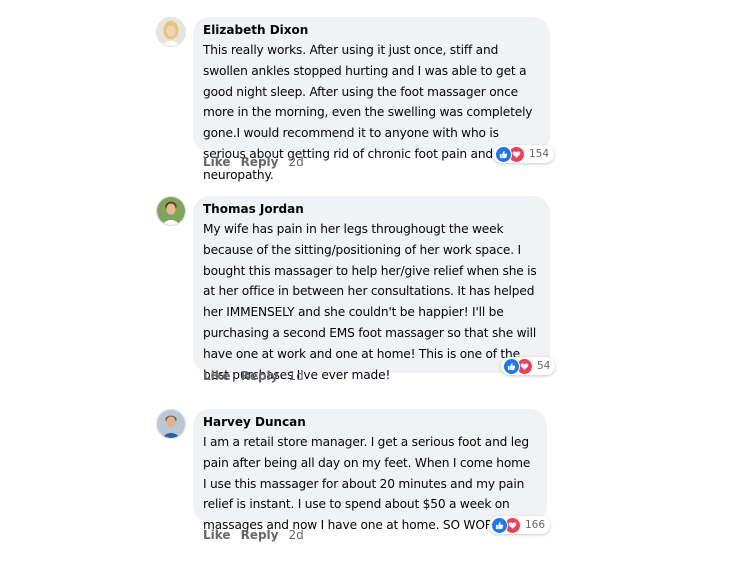 Image resolution: width=731 pixels, height=570 pixels. I want to click on comment-timestamp: 1d, so click(295, 376).